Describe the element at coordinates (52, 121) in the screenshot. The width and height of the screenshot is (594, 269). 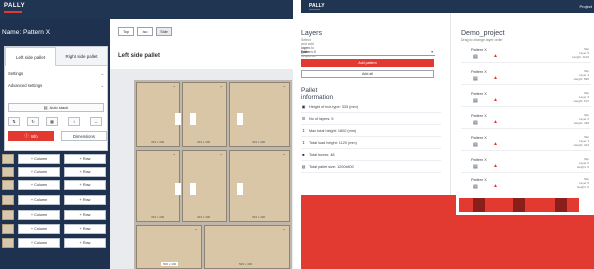
I see `grid-icon: ▦` at that location.